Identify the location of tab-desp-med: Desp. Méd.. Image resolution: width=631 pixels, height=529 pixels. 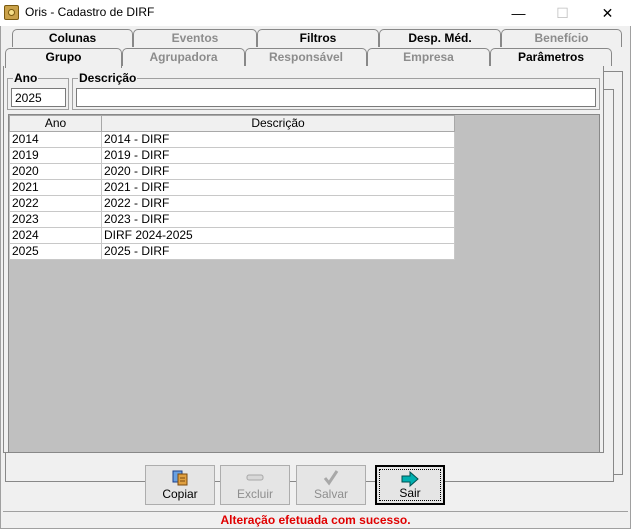
(440, 38).